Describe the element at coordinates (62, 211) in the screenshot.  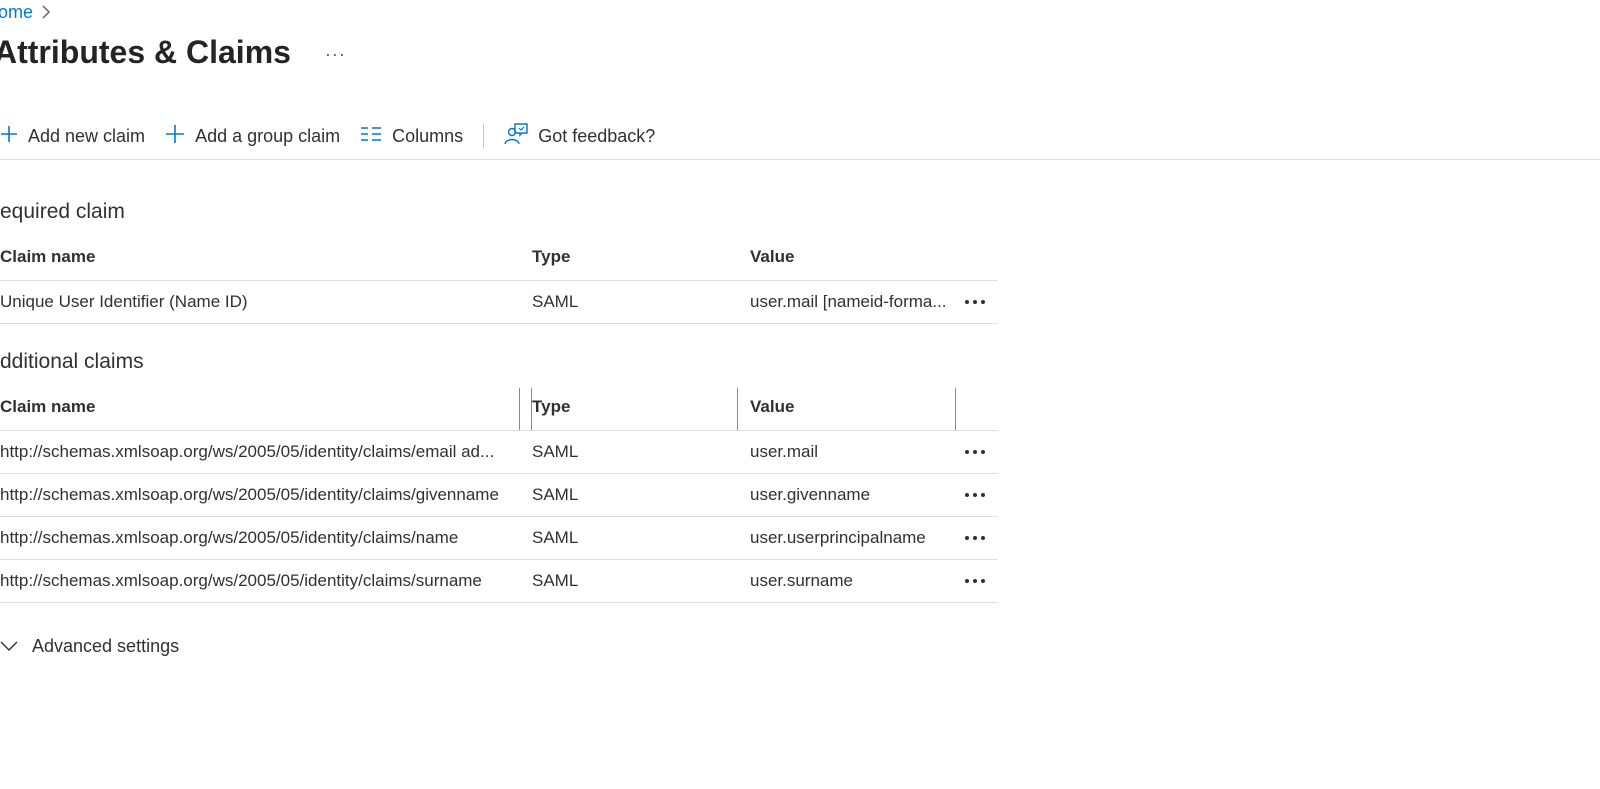
I see `required-claim-heading: equired claim` at that location.